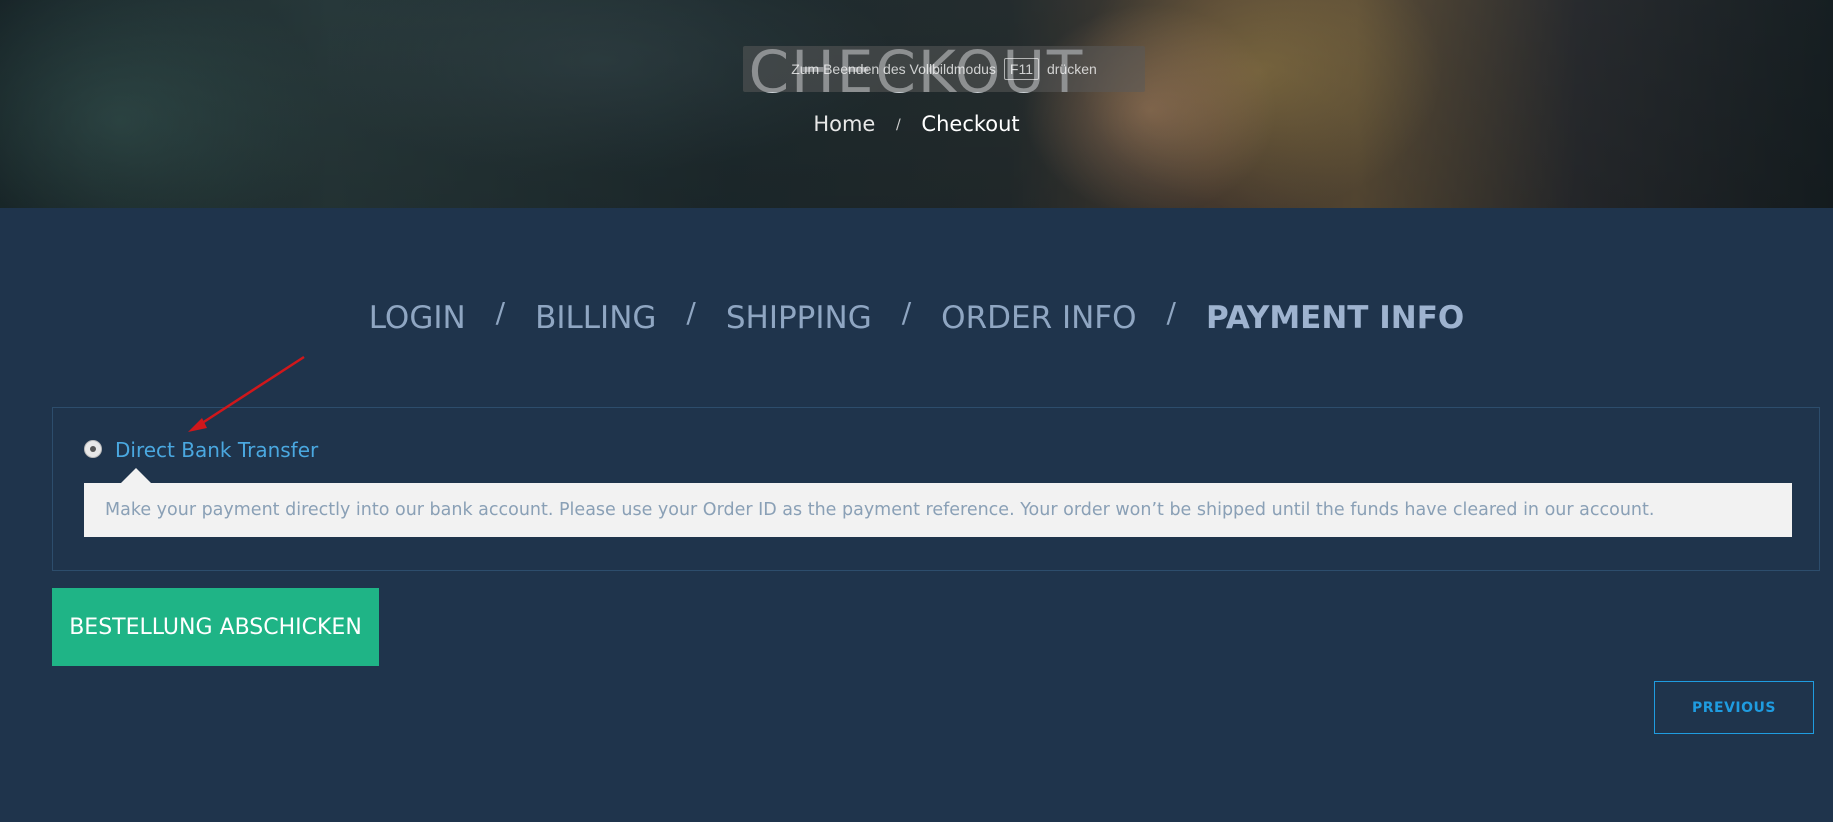  What do you see at coordinates (93, 449) in the screenshot?
I see `payment-method-radio` at bounding box center [93, 449].